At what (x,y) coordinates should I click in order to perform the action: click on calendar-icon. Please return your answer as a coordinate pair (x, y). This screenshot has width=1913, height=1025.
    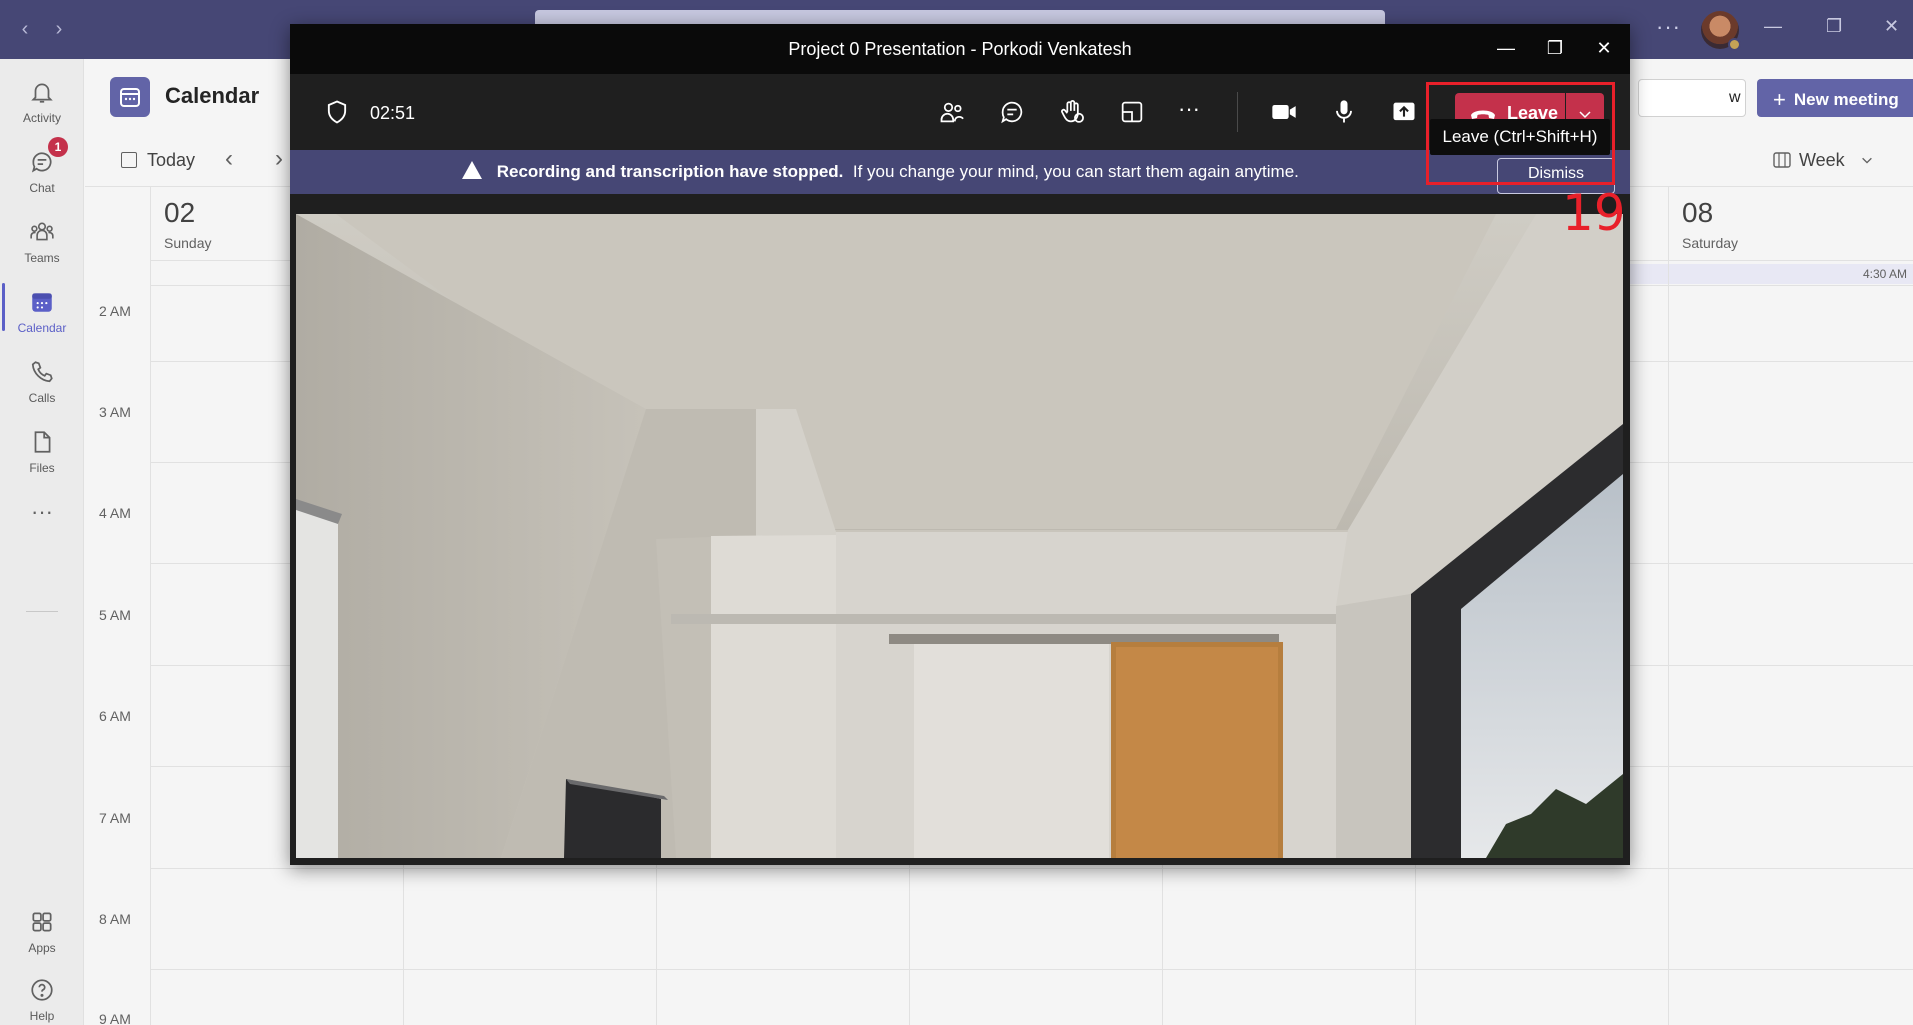
    Looking at the image, I should click on (42, 302).